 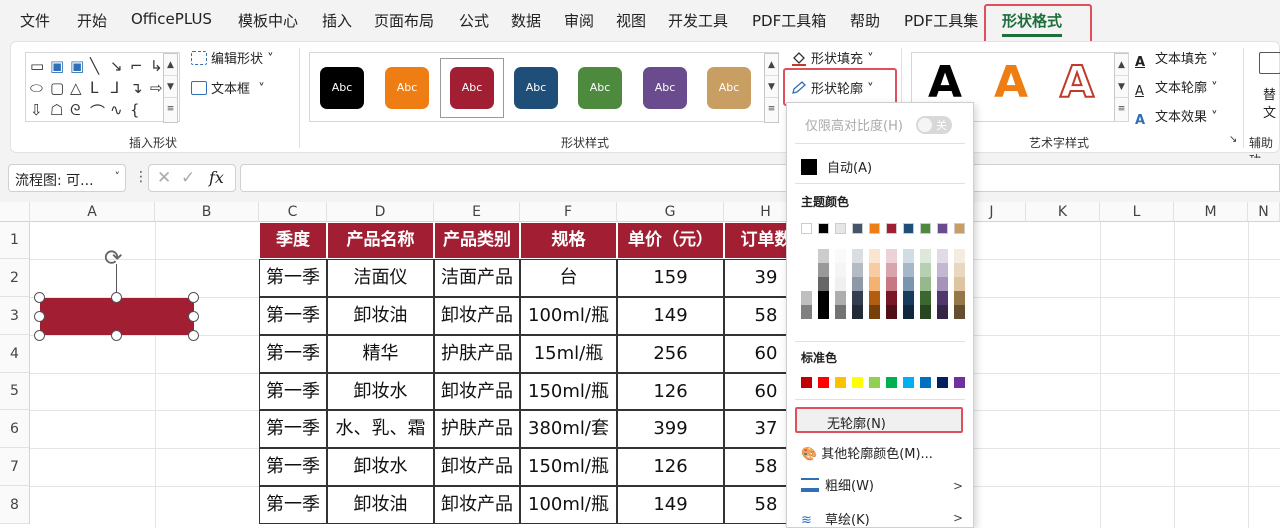 What do you see at coordinates (380, 467) in the screenshot?
I see `table-cell: 卸妆水` at bounding box center [380, 467].